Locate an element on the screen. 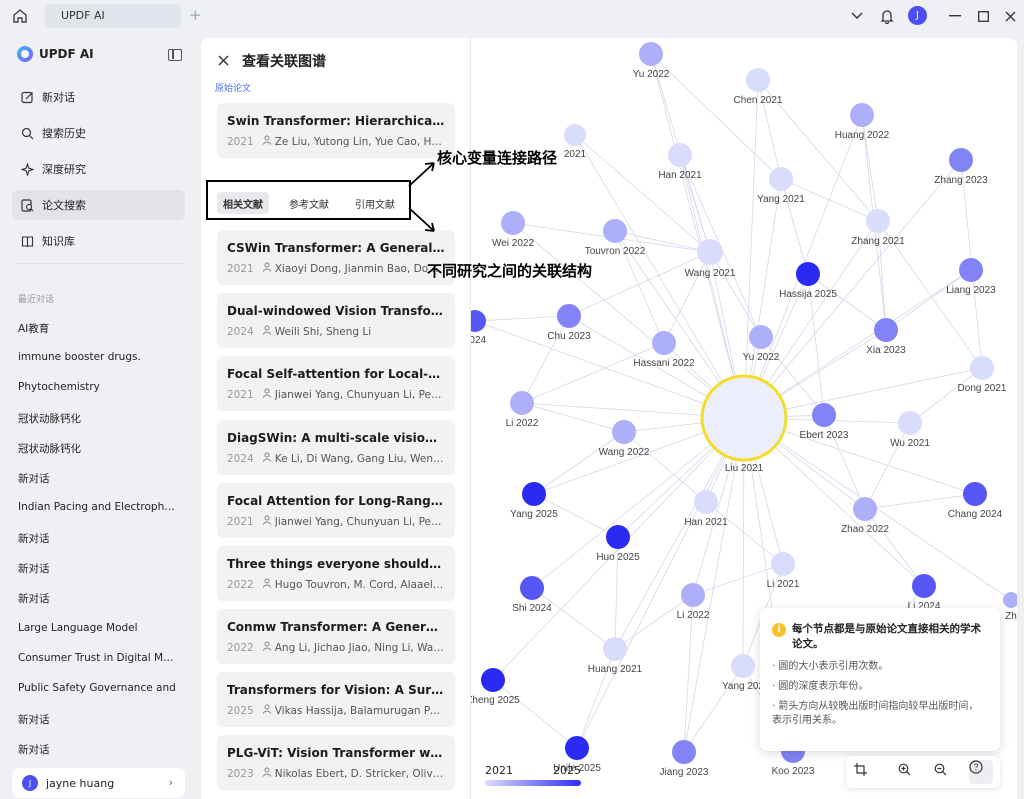 Image resolution: width=1024 pixels, height=799 pixels. avatar: J is located at coordinates (917, 15).